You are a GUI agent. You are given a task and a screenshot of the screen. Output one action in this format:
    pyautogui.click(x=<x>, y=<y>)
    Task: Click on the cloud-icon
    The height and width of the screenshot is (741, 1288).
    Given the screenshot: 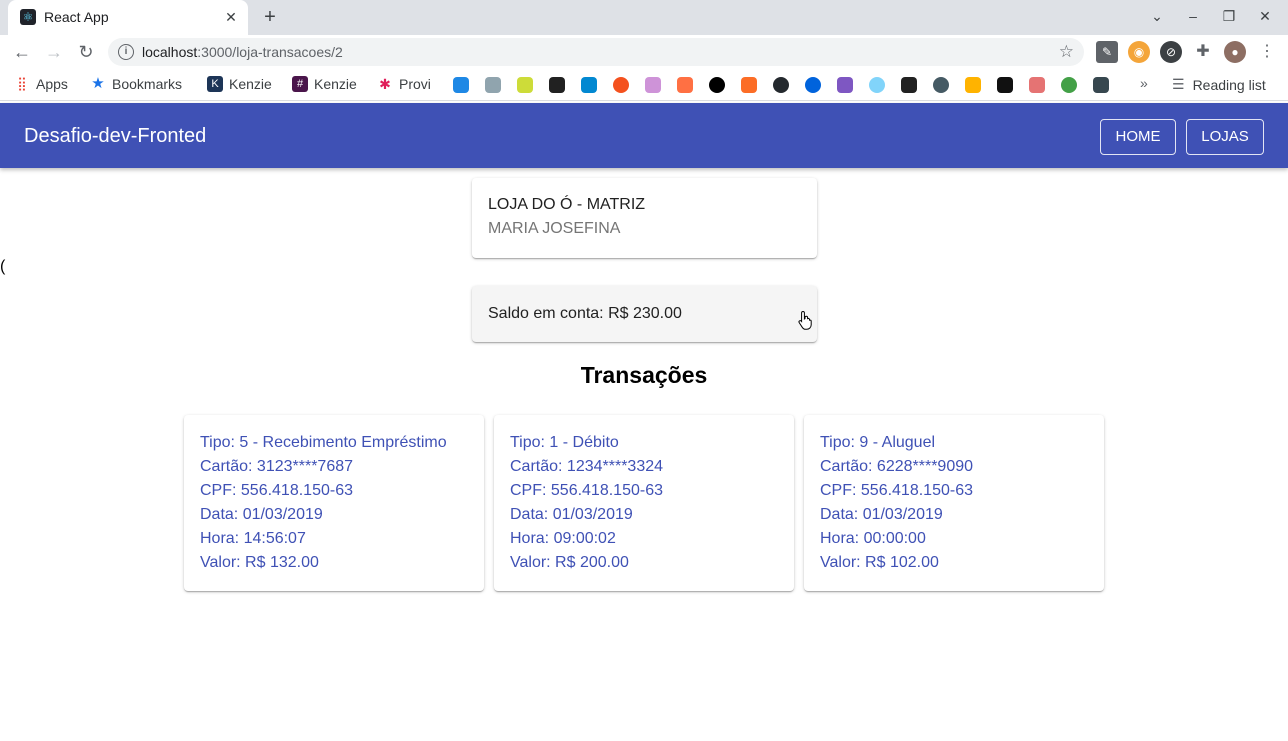 What is the action you would take?
    pyautogui.click(x=877, y=85)
    